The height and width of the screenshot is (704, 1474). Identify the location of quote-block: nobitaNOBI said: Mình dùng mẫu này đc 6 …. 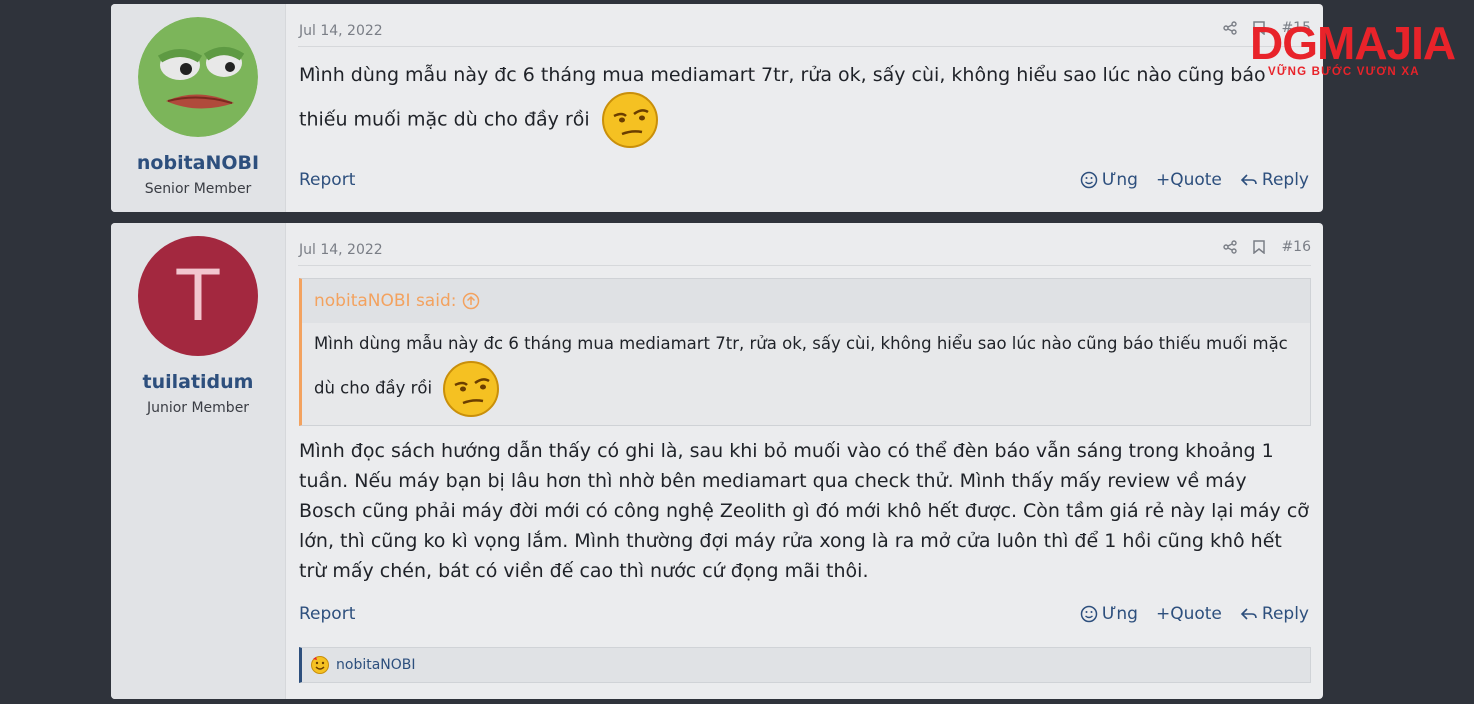
(805, 352).